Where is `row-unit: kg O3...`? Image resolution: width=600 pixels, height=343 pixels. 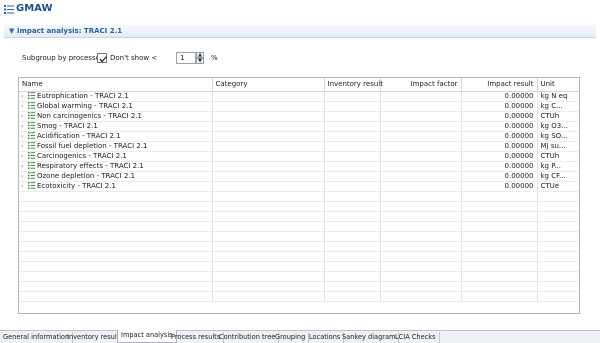
row-unit: kg O3... is located at coordinates (558, 126).